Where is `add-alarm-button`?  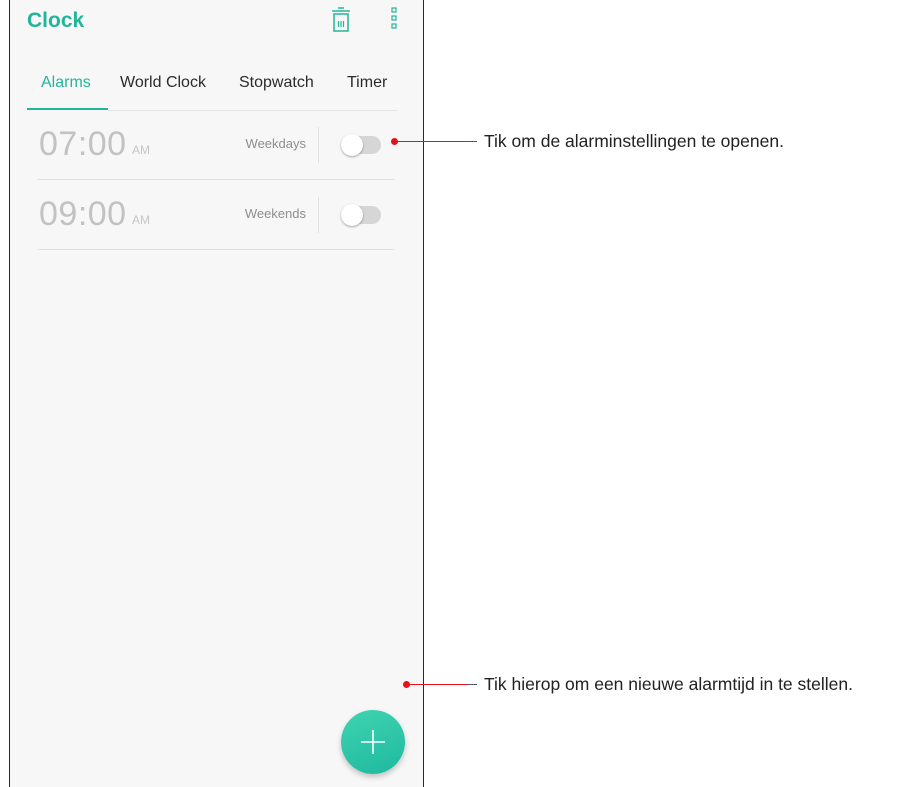 add-alarm-button is located at coordinates (373, 742).